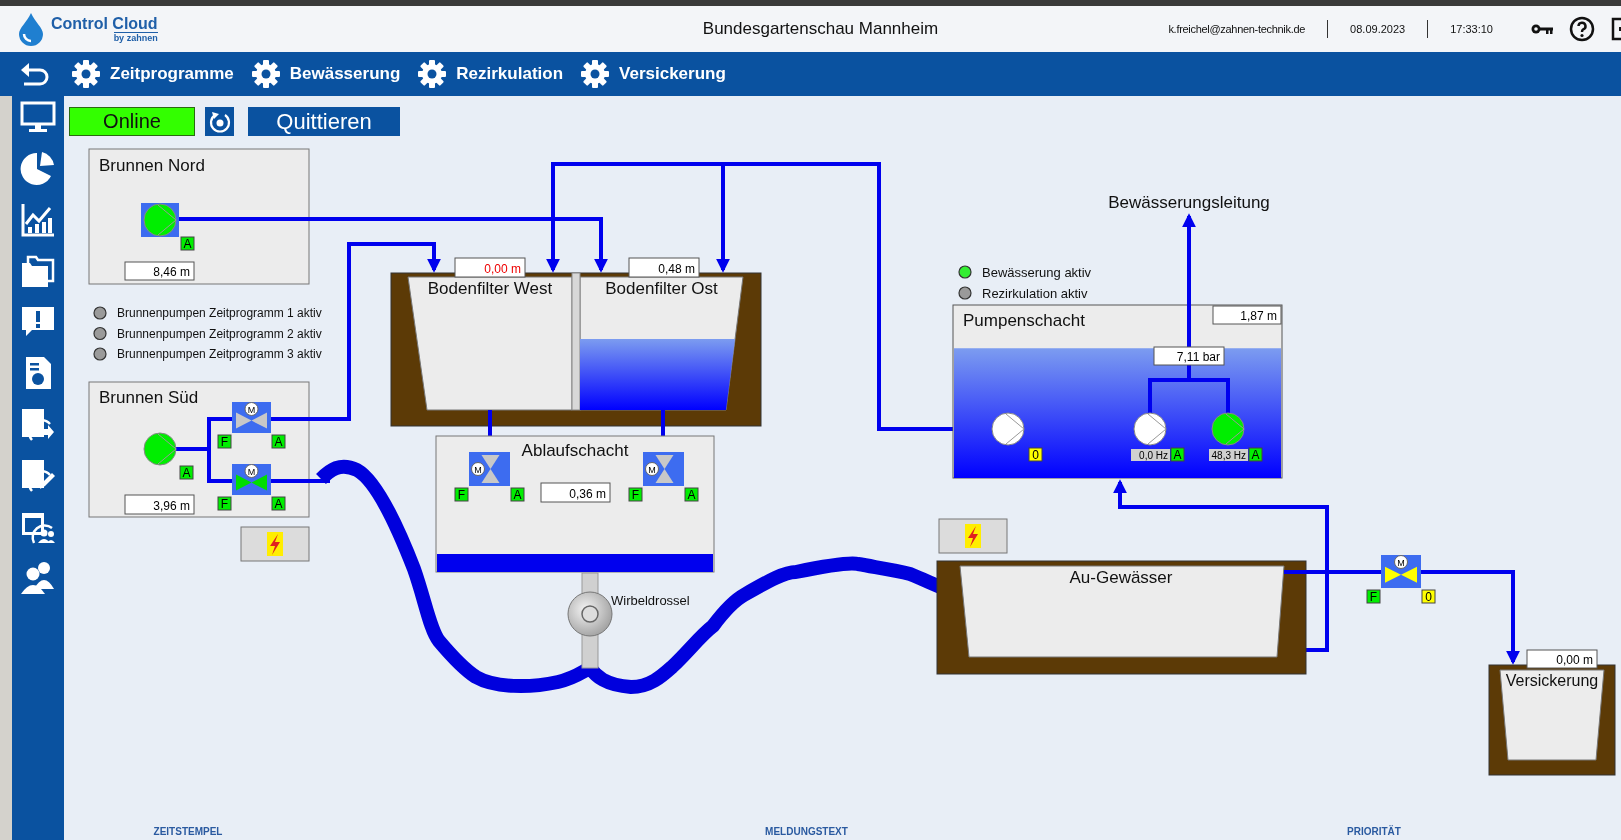 Image resolution: width=1621 pixels, height=840 pixels. I want to click on calendar-people-icon, so click(38, 528).